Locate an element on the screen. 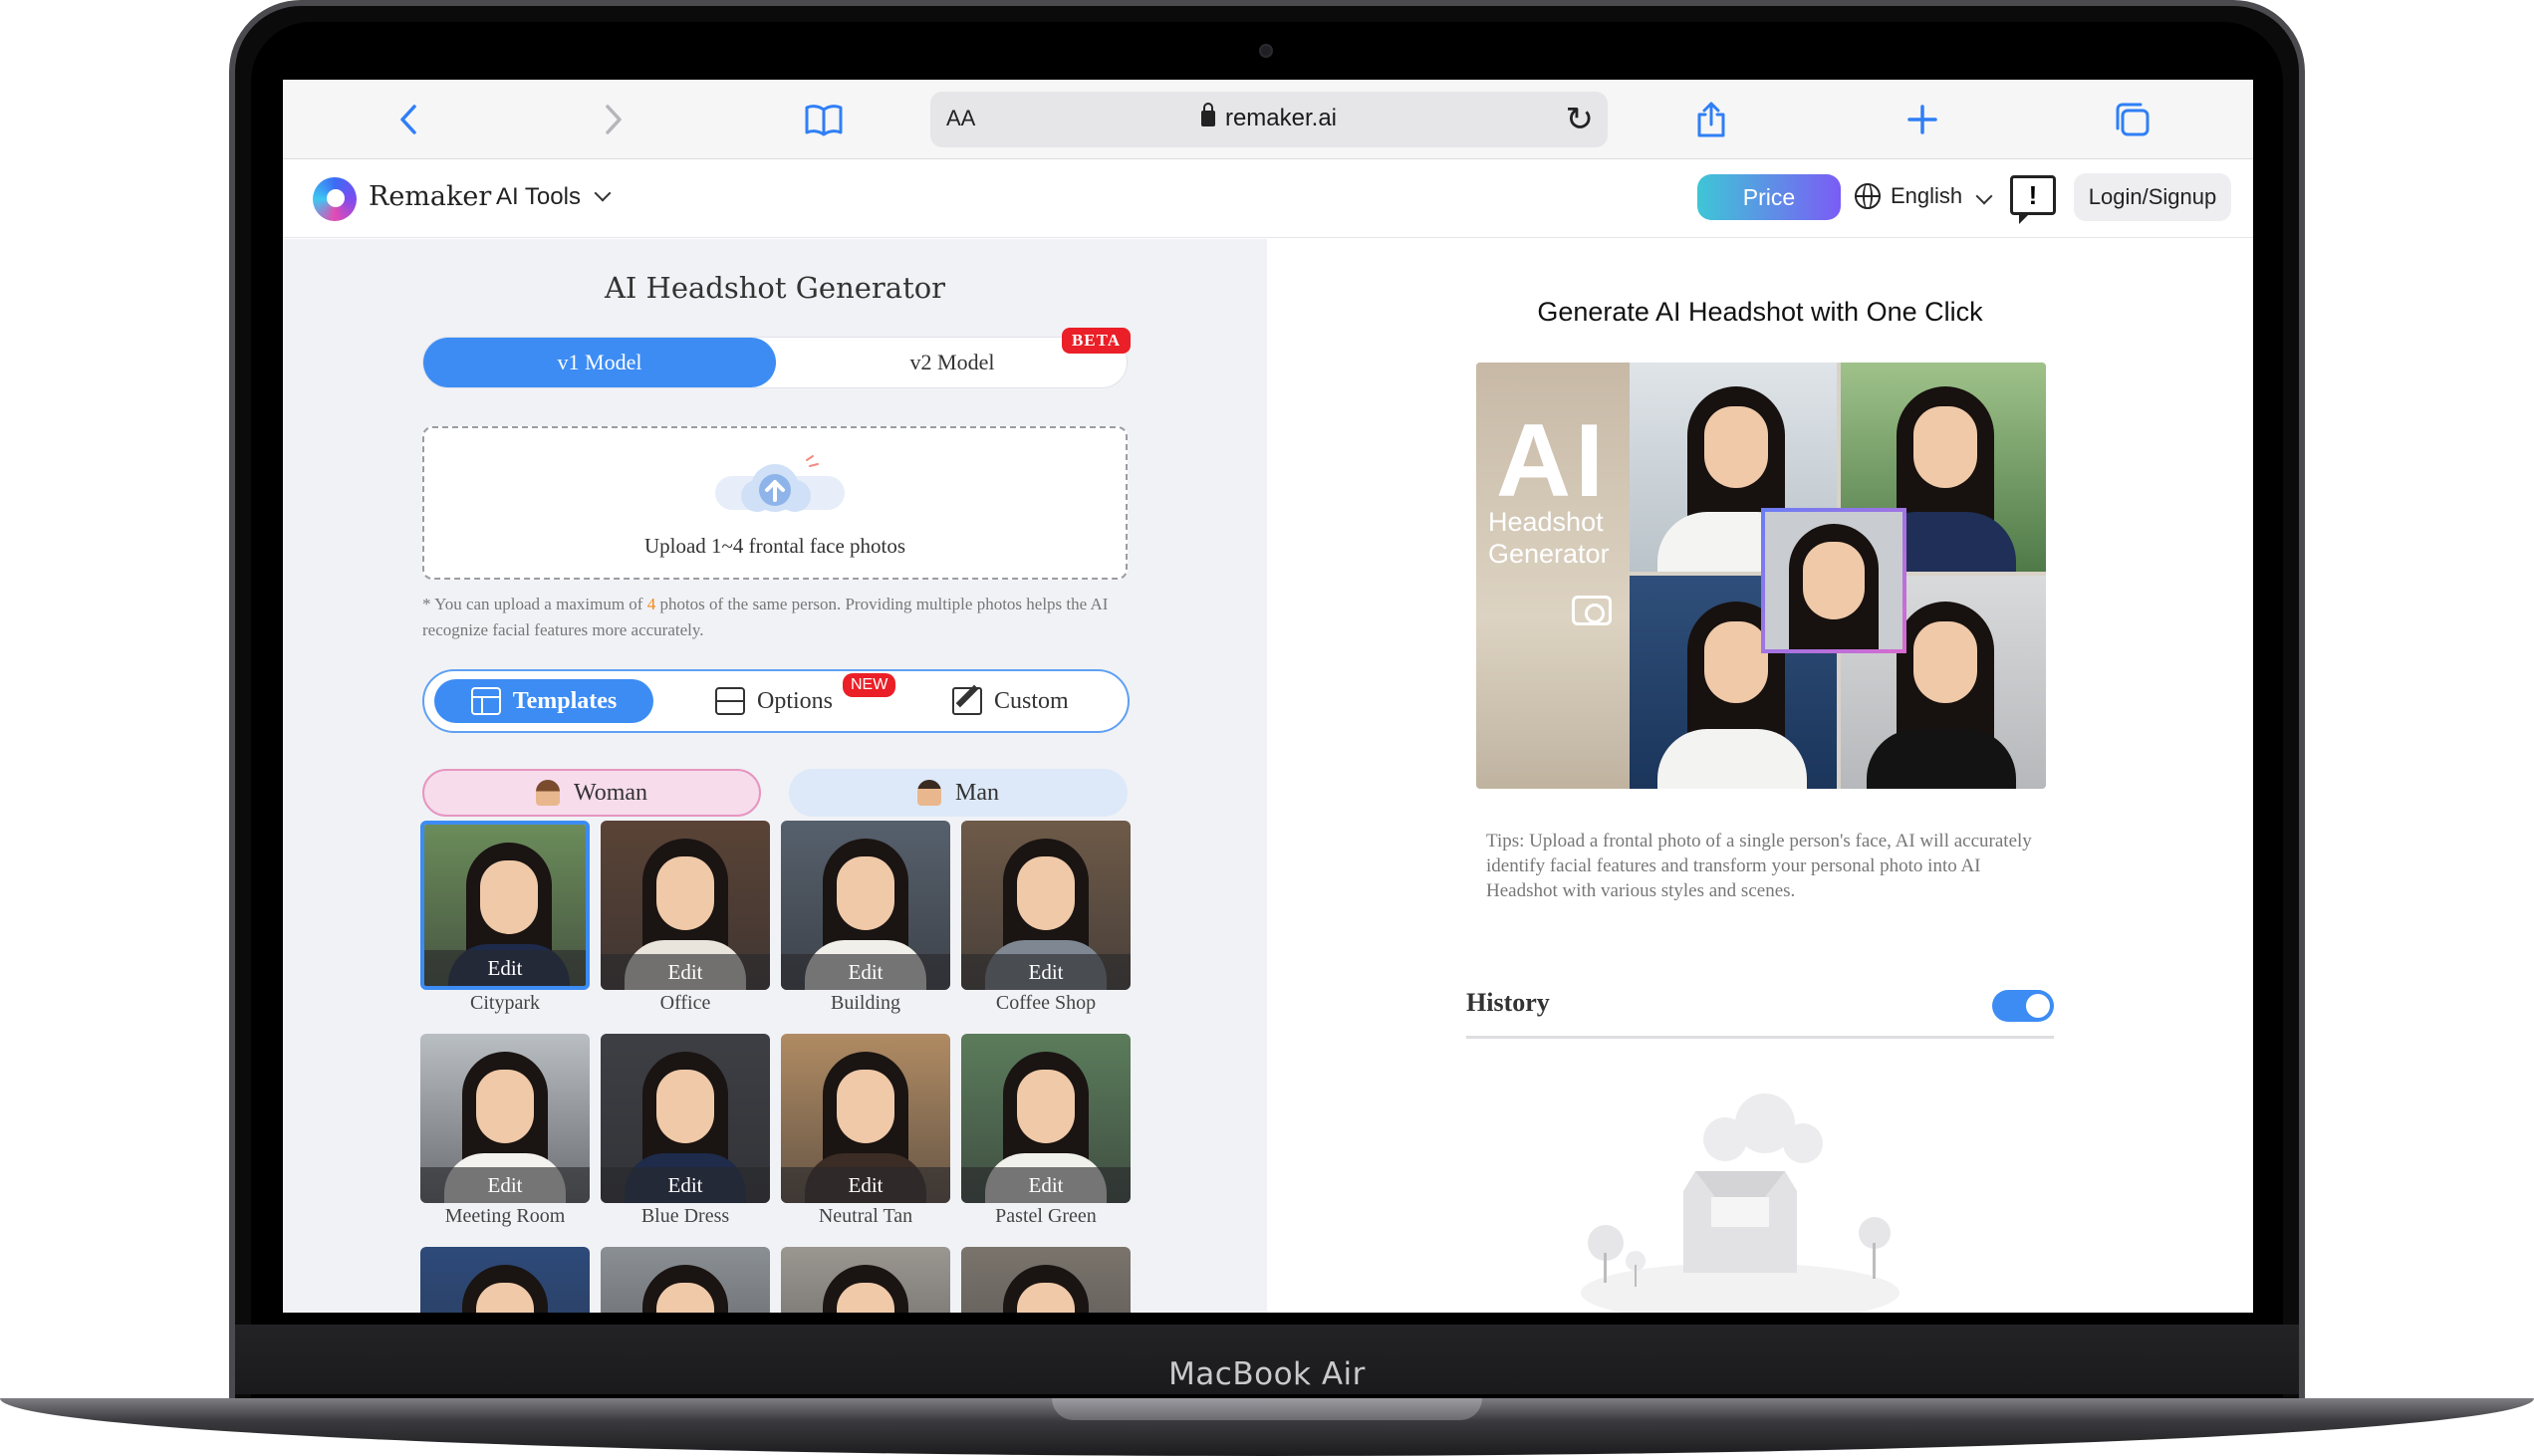  tab-options: Options is located at coordinates (774, 701).